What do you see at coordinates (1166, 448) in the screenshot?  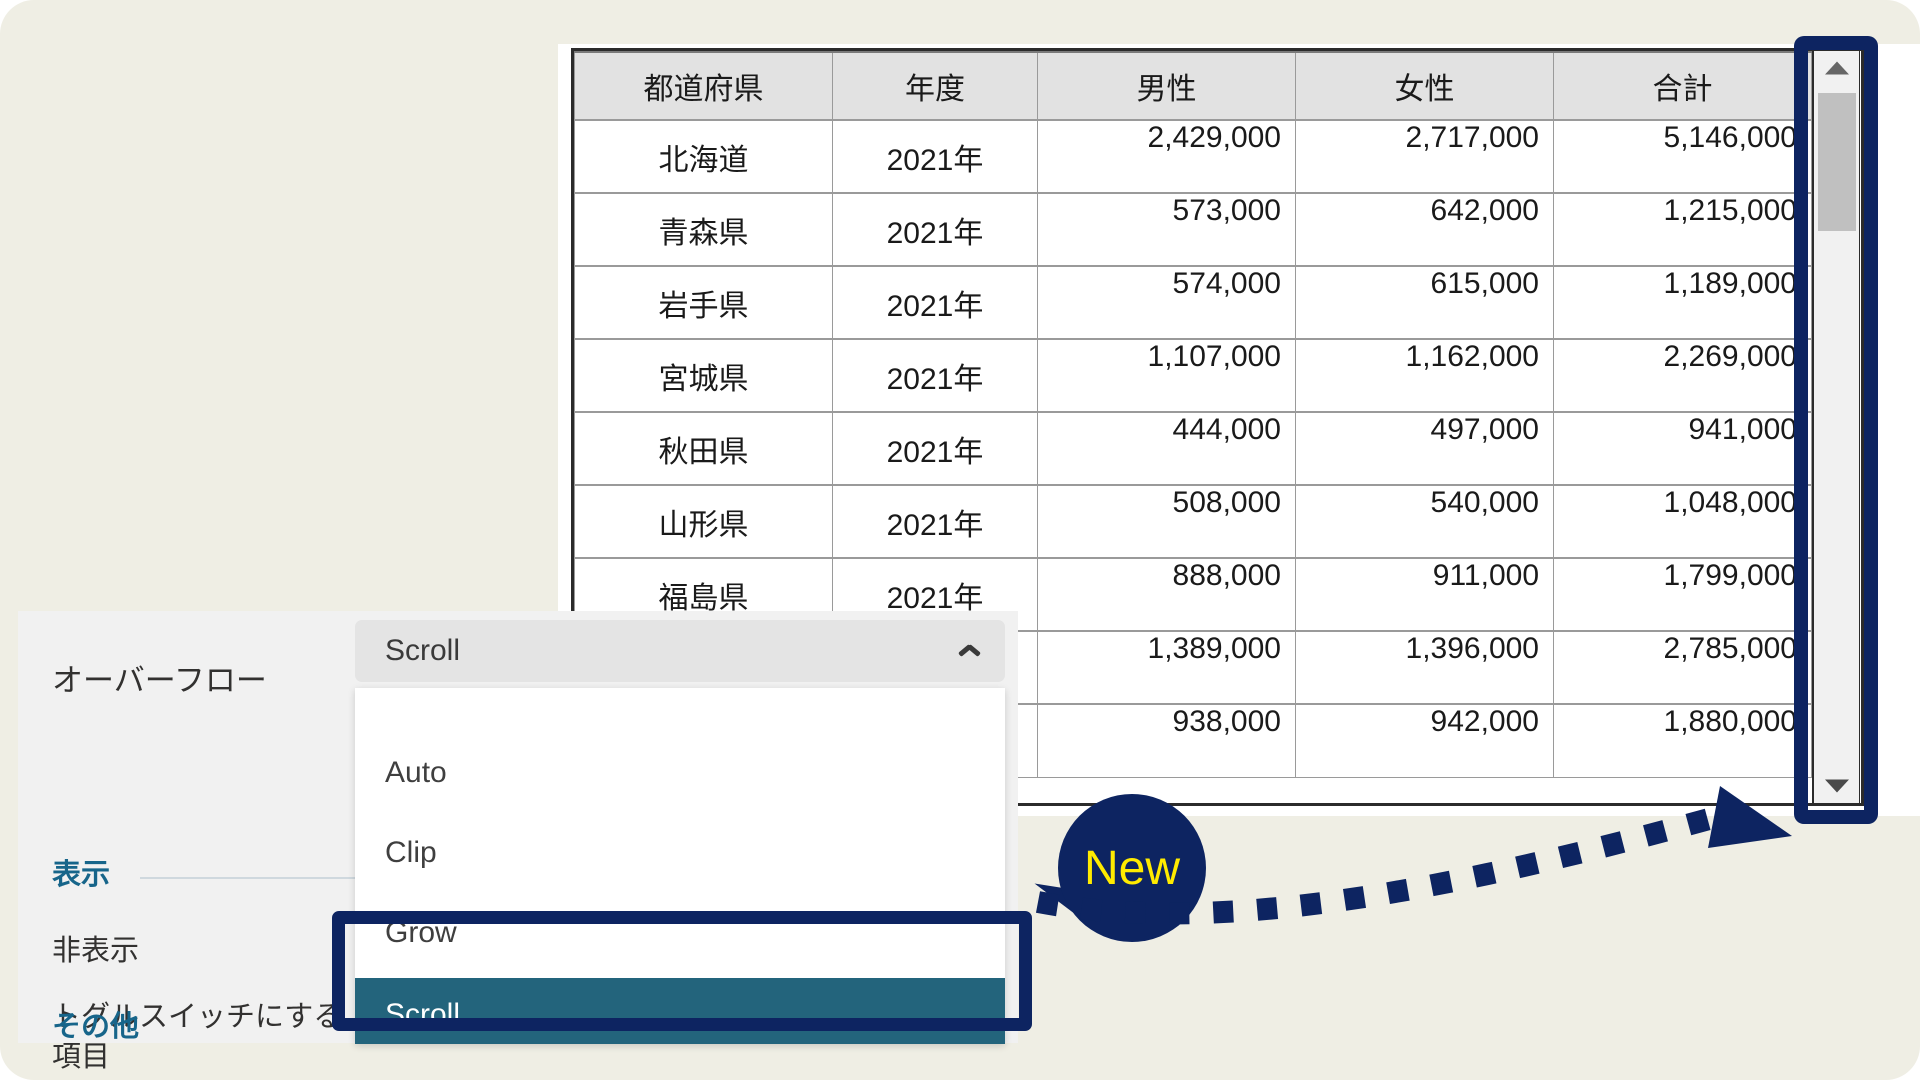 I see `cell-male: 444,000` at bounding box center [1166, 448].